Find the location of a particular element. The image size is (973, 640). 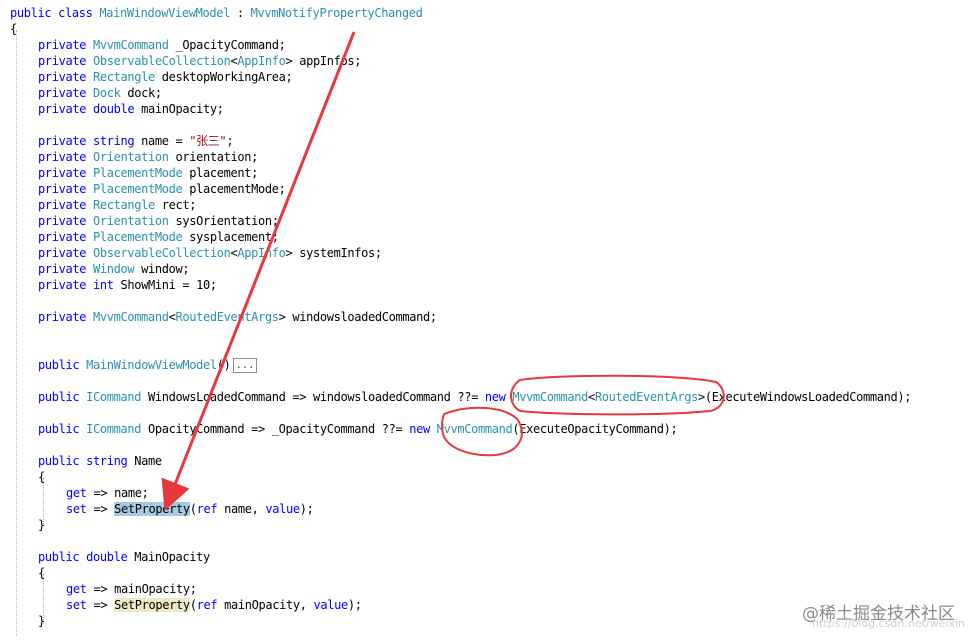

code-token: new is located at coordinates (498, 397).